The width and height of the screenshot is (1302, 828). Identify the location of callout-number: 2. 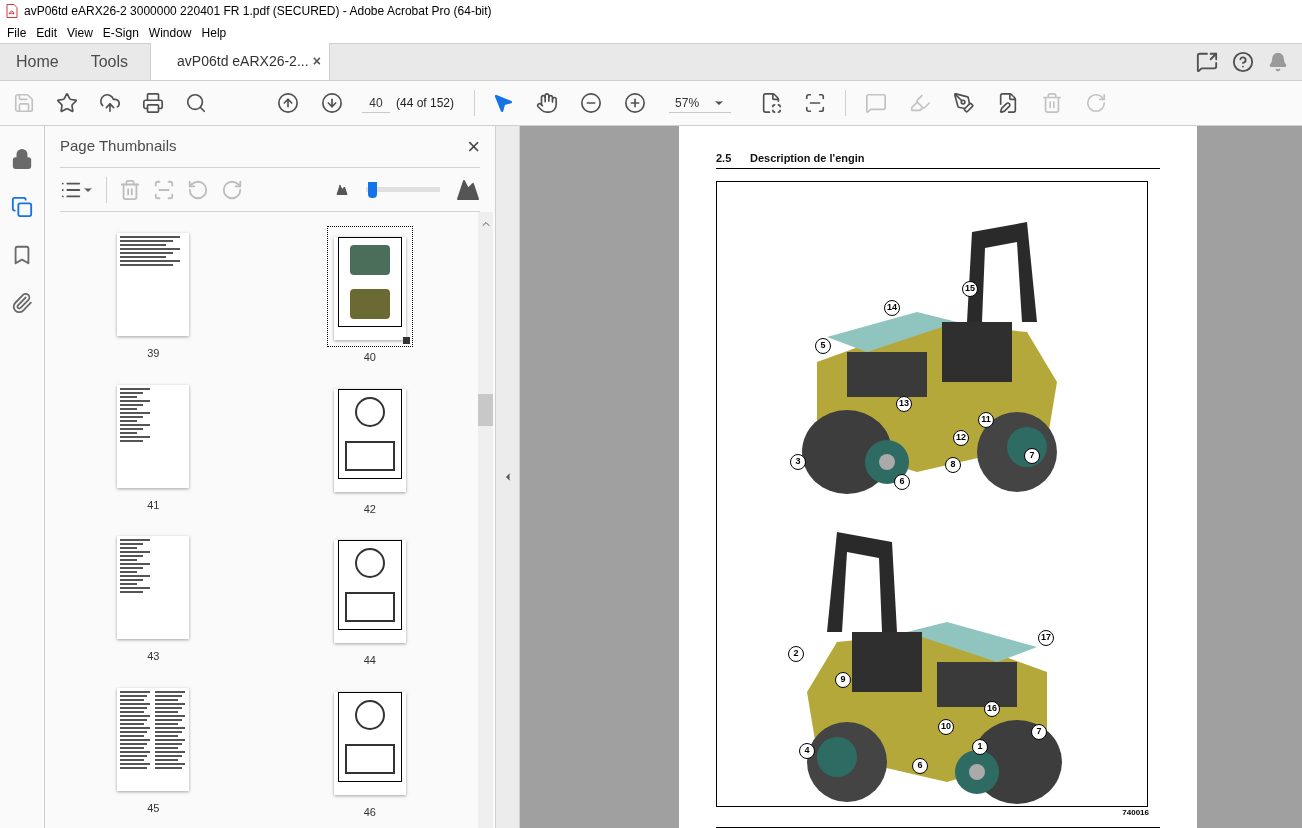
(796, 653).